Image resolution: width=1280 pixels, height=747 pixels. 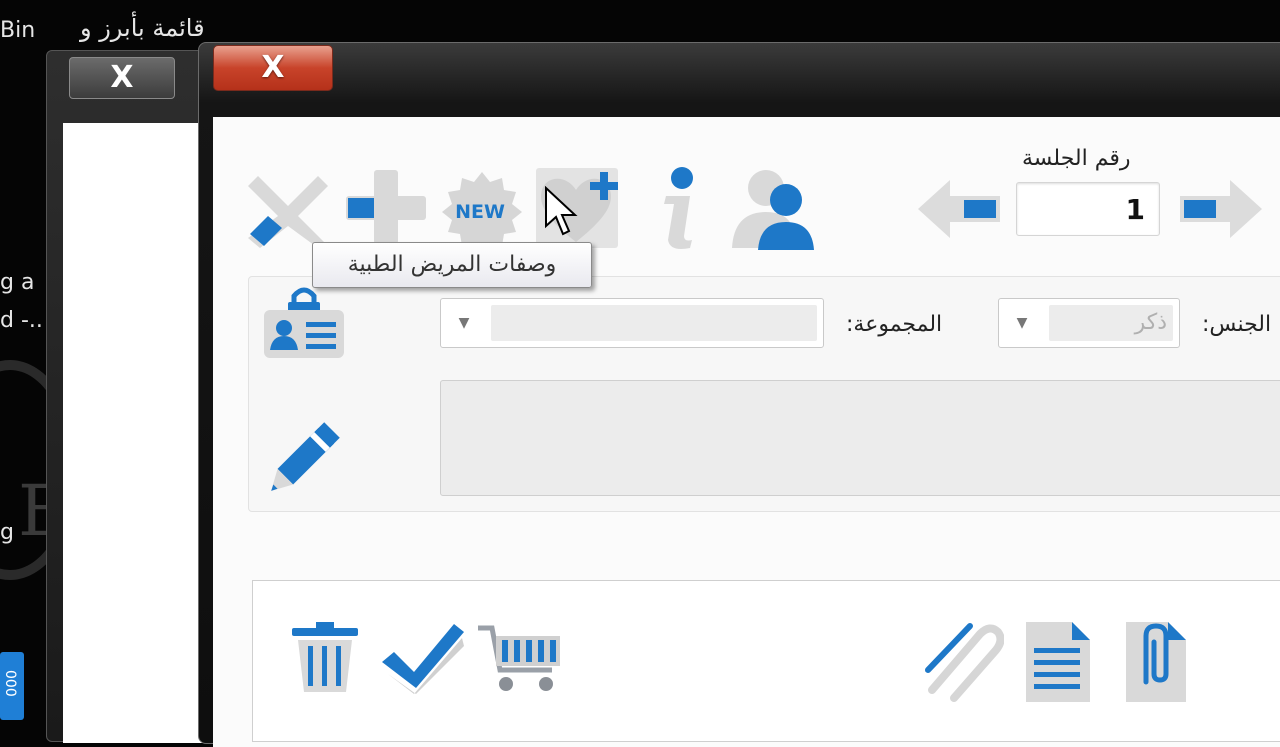 I want to click on desktop-side-text: g a, so click(x=17, y=282).